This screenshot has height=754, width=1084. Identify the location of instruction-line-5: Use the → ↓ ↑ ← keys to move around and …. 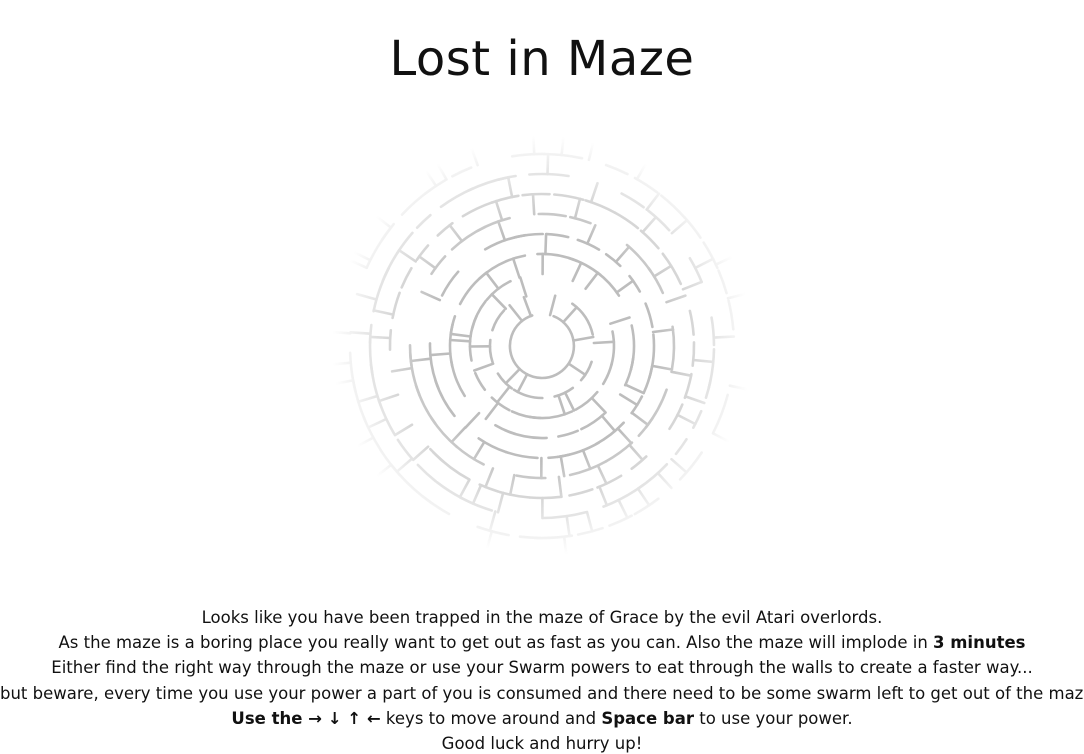
(542, 718).